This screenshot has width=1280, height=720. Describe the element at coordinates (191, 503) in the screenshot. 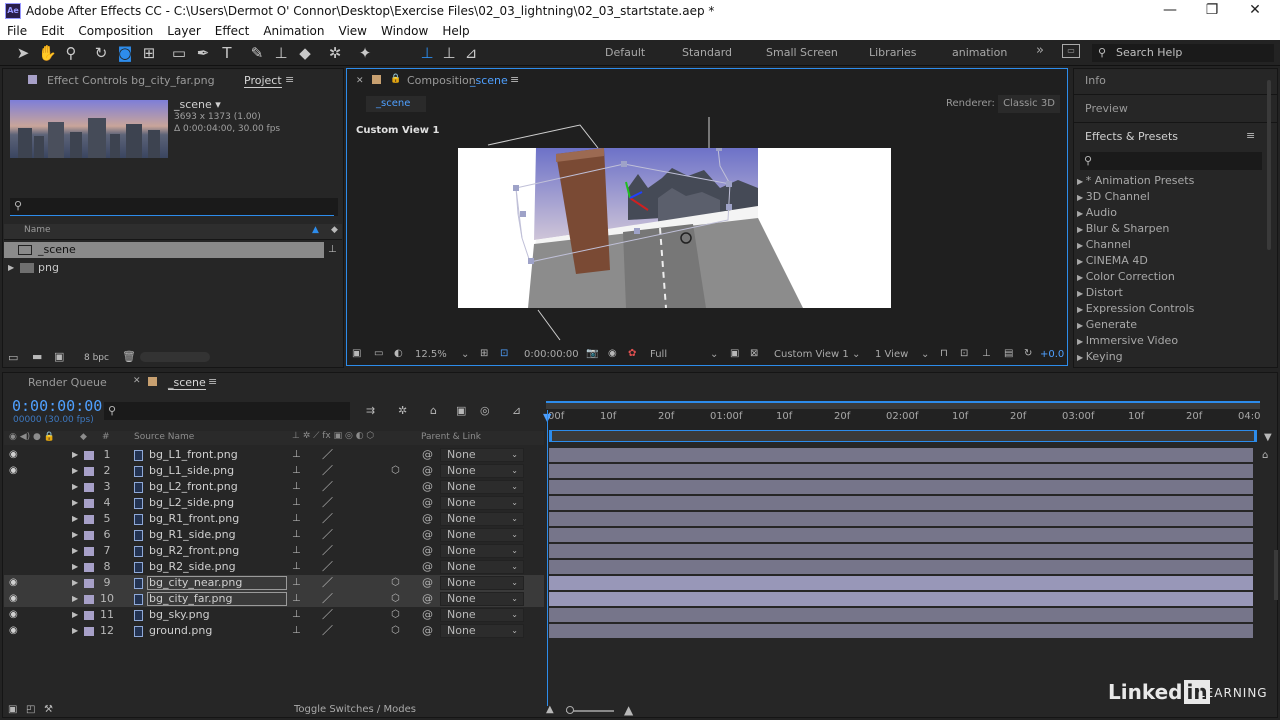

I see `layer-name: bg_L2_side.png` at that location.